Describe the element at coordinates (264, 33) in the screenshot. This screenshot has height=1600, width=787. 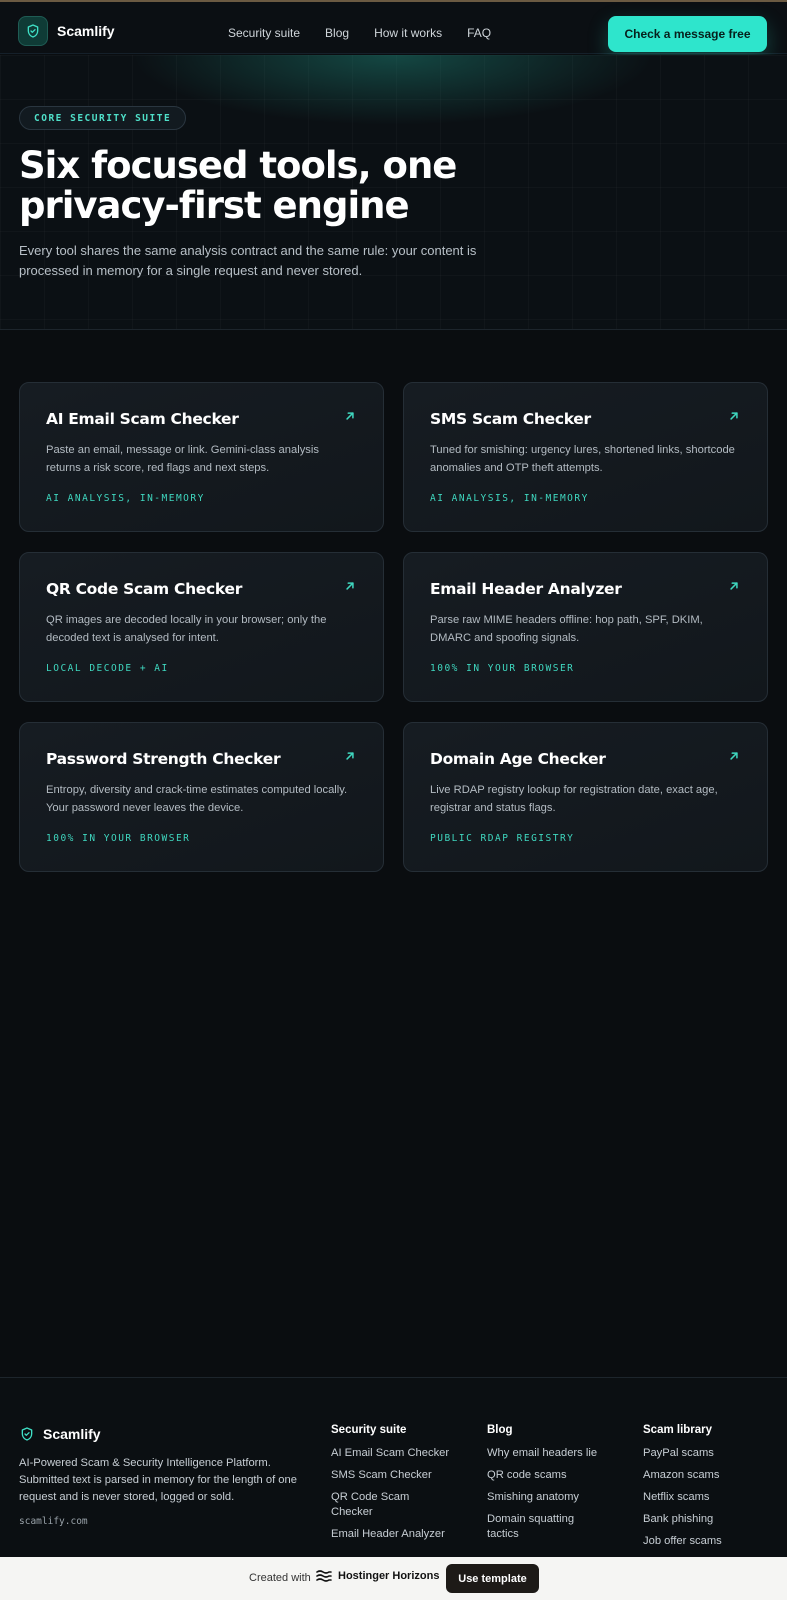
I see `nav-item-security-suite: Security suite` at that location.